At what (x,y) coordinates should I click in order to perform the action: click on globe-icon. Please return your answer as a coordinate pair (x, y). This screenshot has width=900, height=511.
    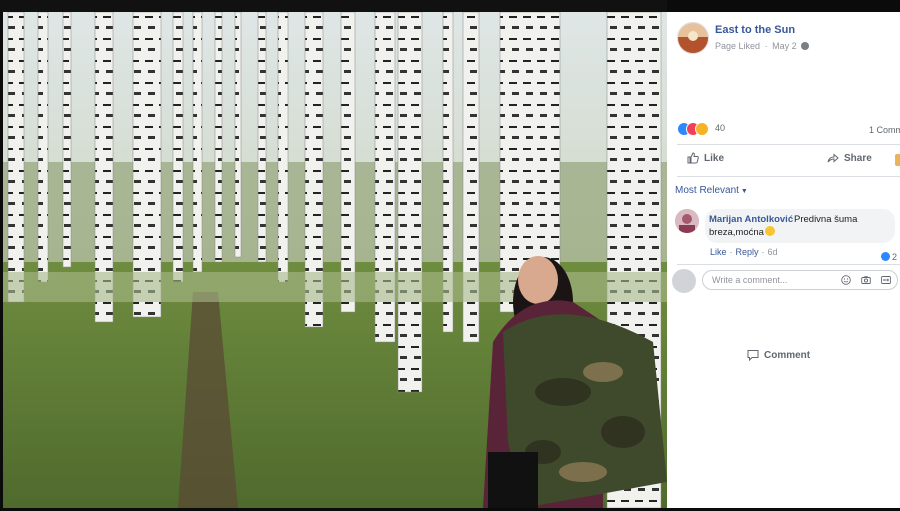
    Looking at the image, I should click on (805, 46).